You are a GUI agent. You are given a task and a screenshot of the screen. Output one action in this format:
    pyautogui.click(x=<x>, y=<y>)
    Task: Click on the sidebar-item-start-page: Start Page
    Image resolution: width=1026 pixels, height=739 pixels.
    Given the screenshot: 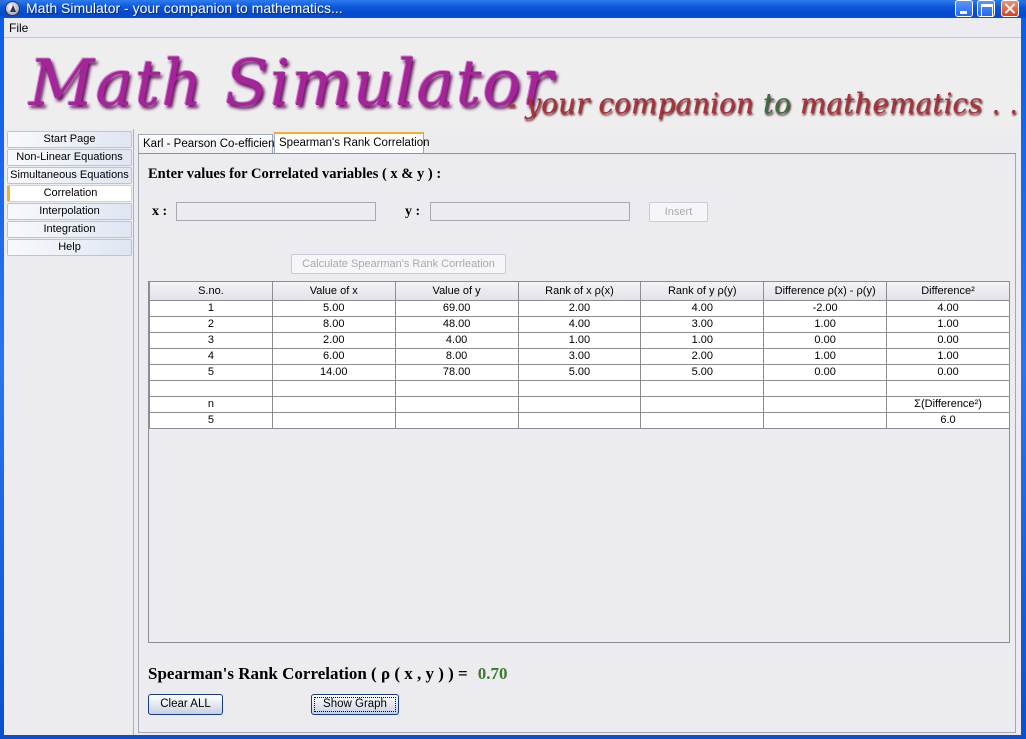 What is the action you would take?
    pyautogui.click(x=69, y=139)
    